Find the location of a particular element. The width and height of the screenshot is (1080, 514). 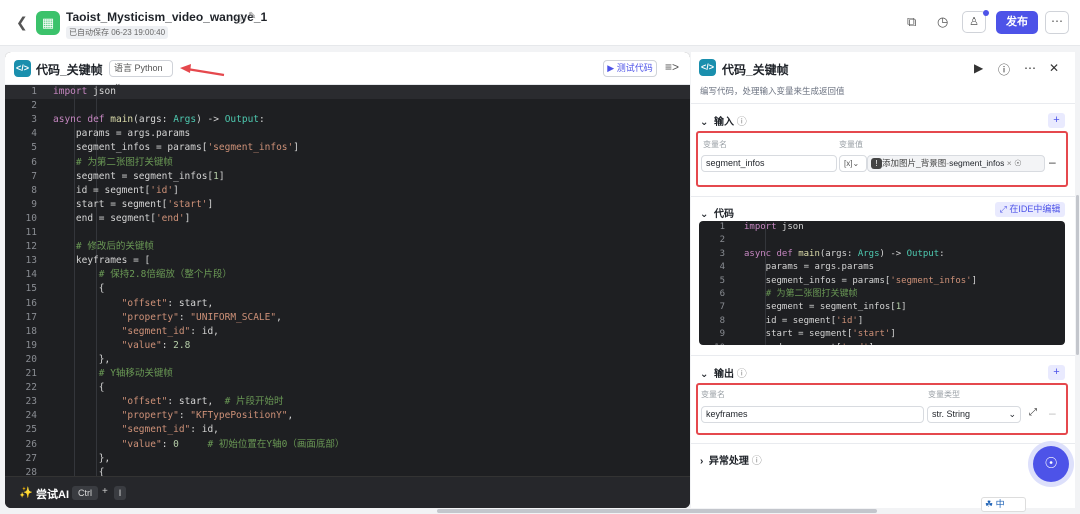

input-section-header: ⌄ 输入 ⓘ is located at coordinates (723, 120).